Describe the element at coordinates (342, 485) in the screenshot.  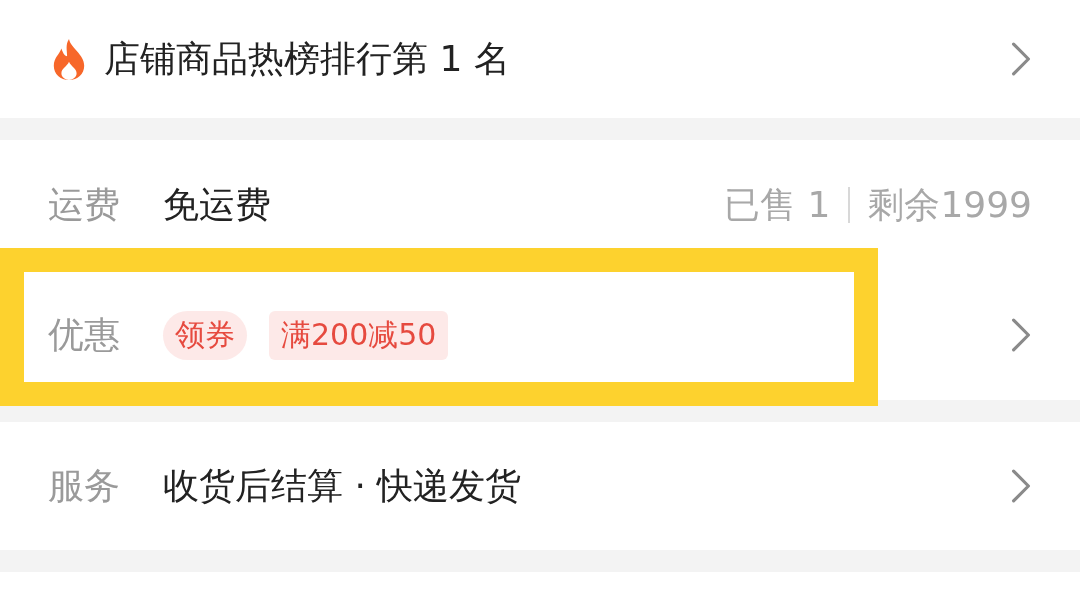
I see `row-value: 收货后结算 · 快递发货` at that location.